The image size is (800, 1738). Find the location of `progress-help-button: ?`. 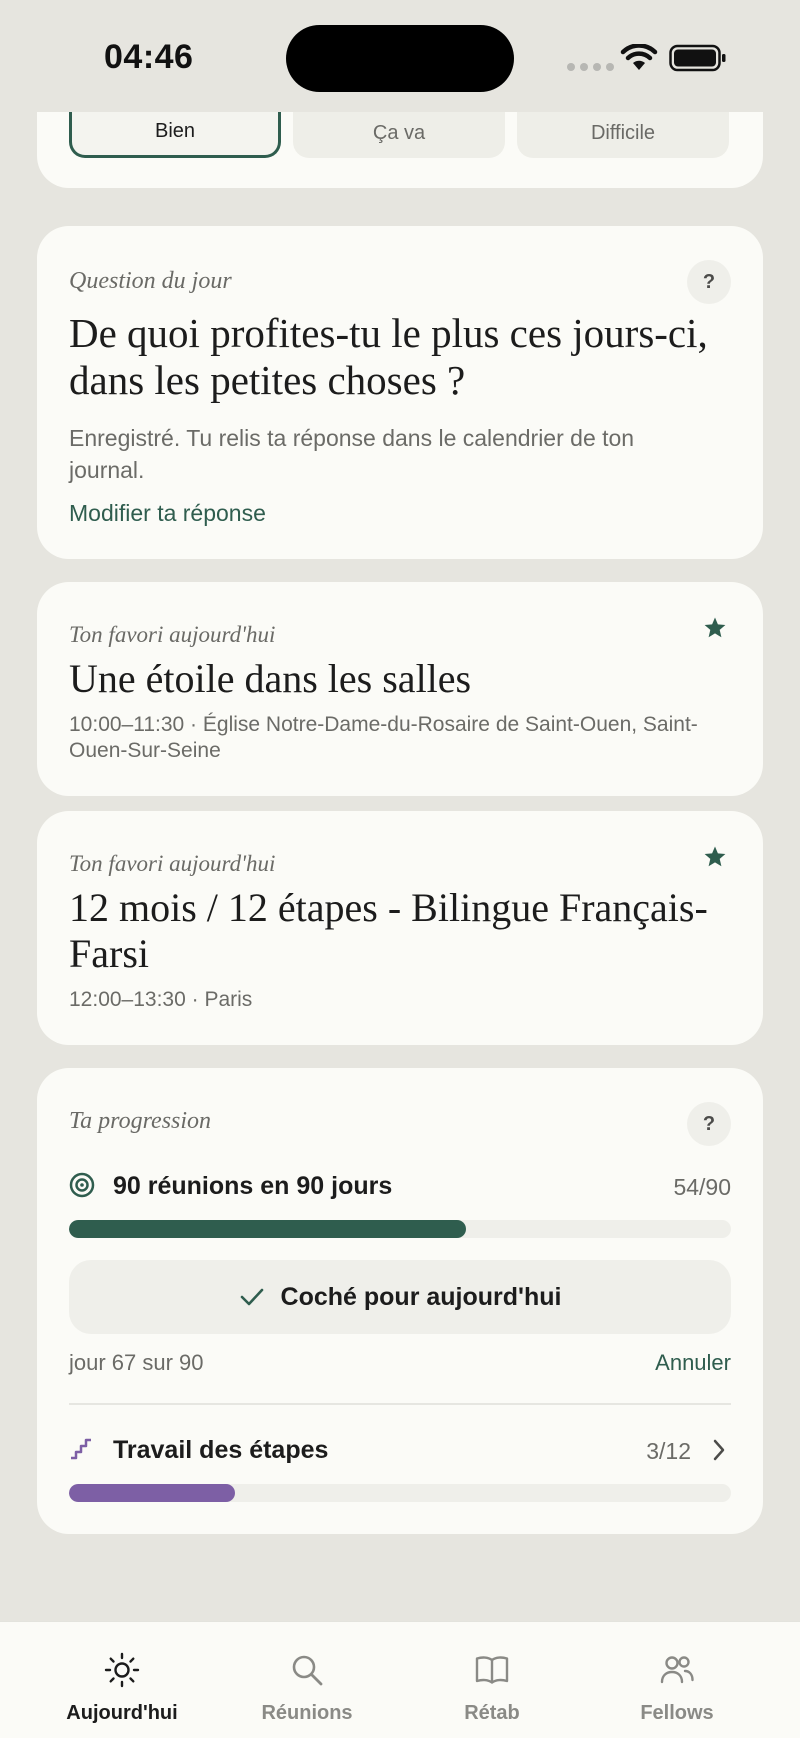

progress-help-button: ? is located at coordinates (709, 1124).